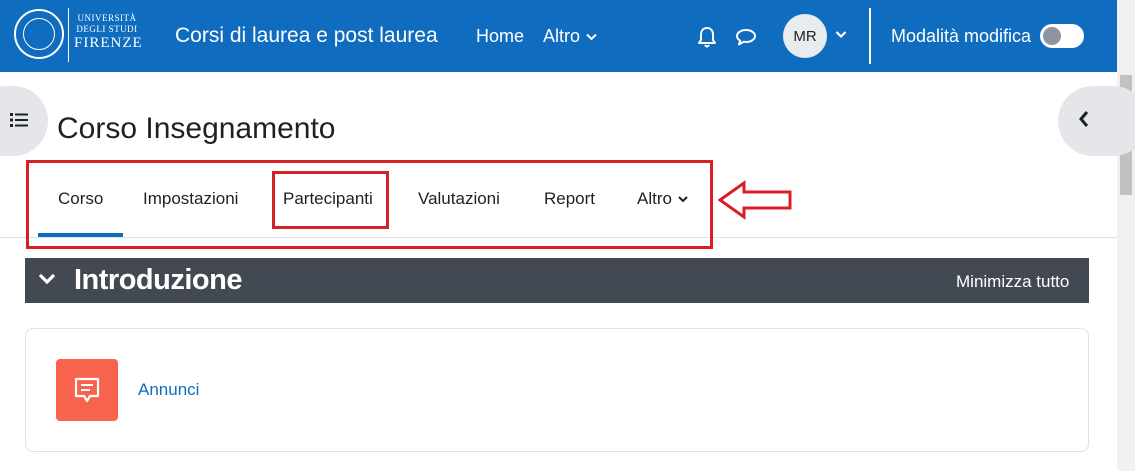 The height and width of the screenshot is (471, 1135). I want to click on logo-line-3: FIRENZE, so click(108, 43).